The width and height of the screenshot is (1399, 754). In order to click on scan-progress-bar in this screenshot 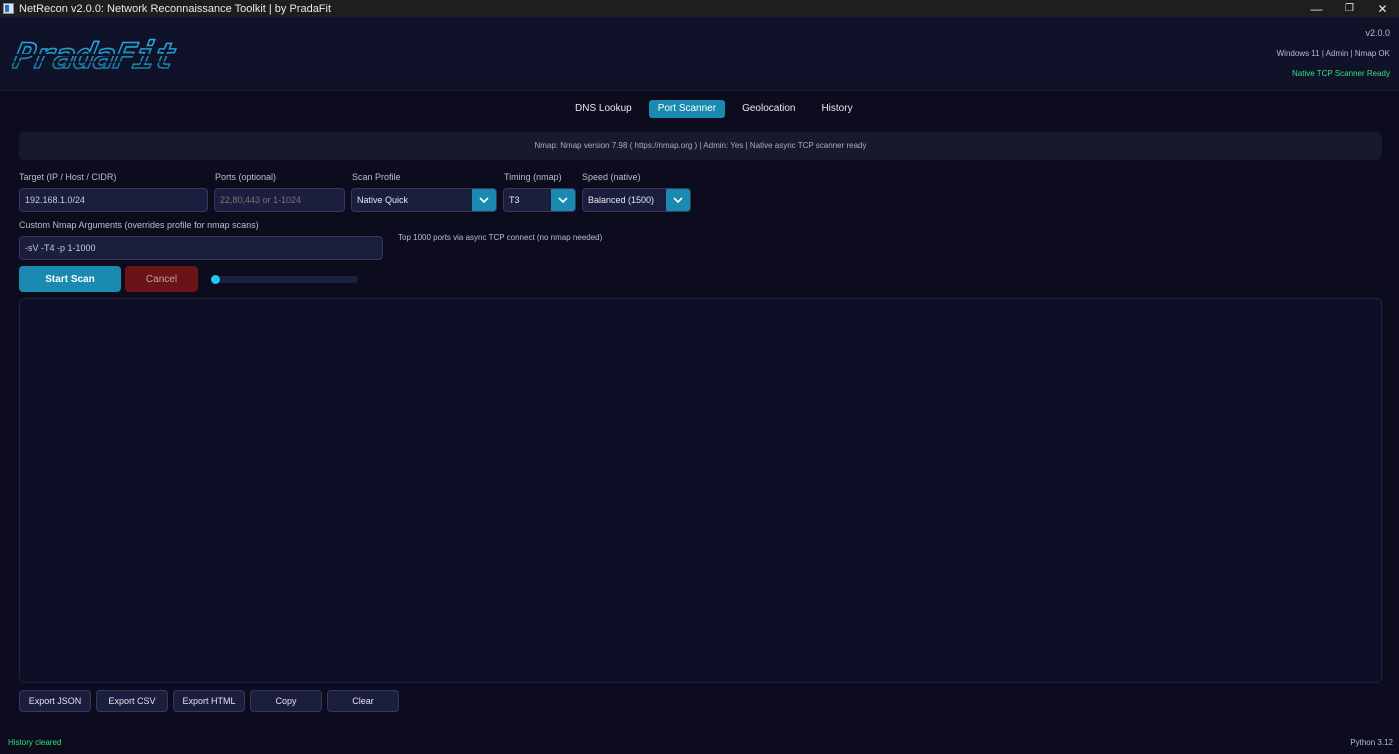, I will do `click(284, 279)`.